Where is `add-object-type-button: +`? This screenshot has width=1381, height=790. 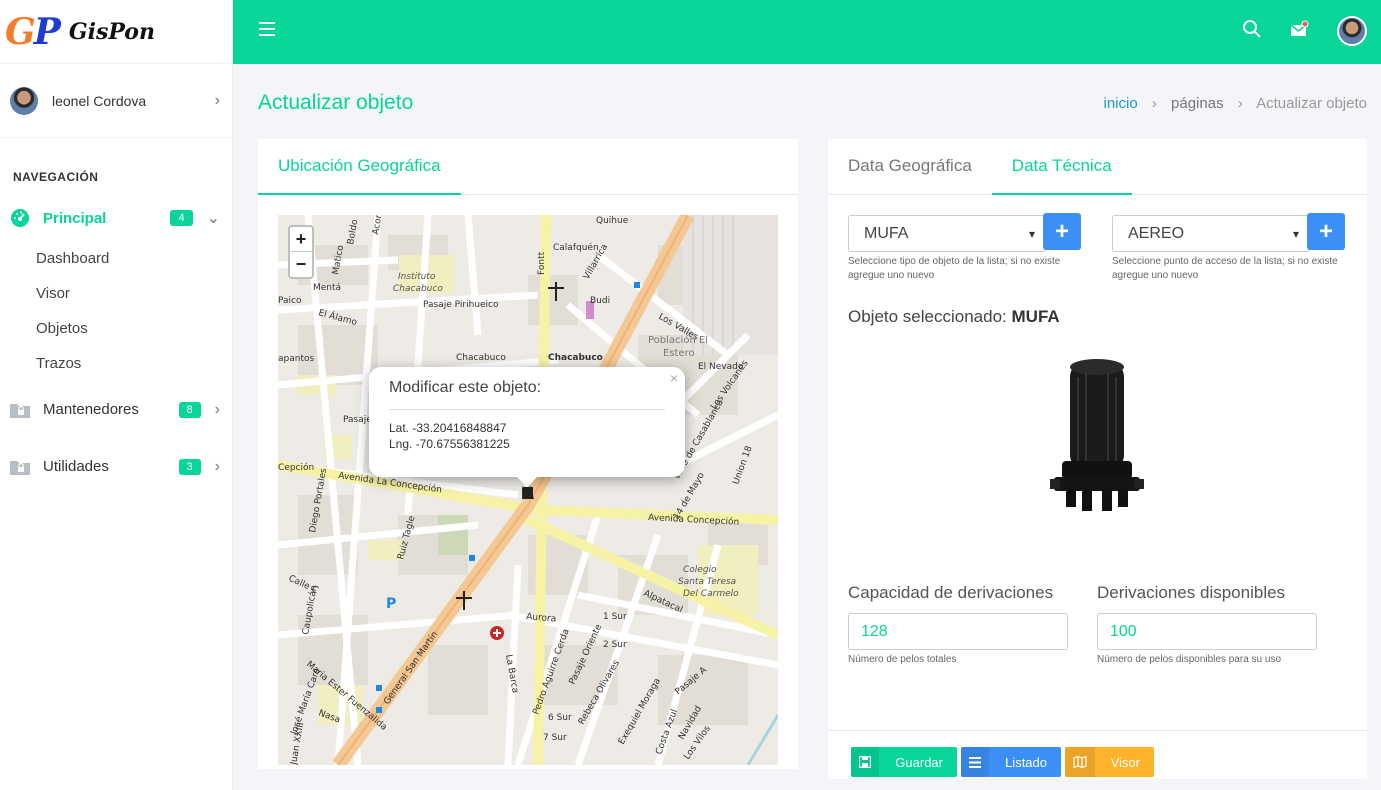 add-object-type-button: + is located at coordinates (1062, 231).